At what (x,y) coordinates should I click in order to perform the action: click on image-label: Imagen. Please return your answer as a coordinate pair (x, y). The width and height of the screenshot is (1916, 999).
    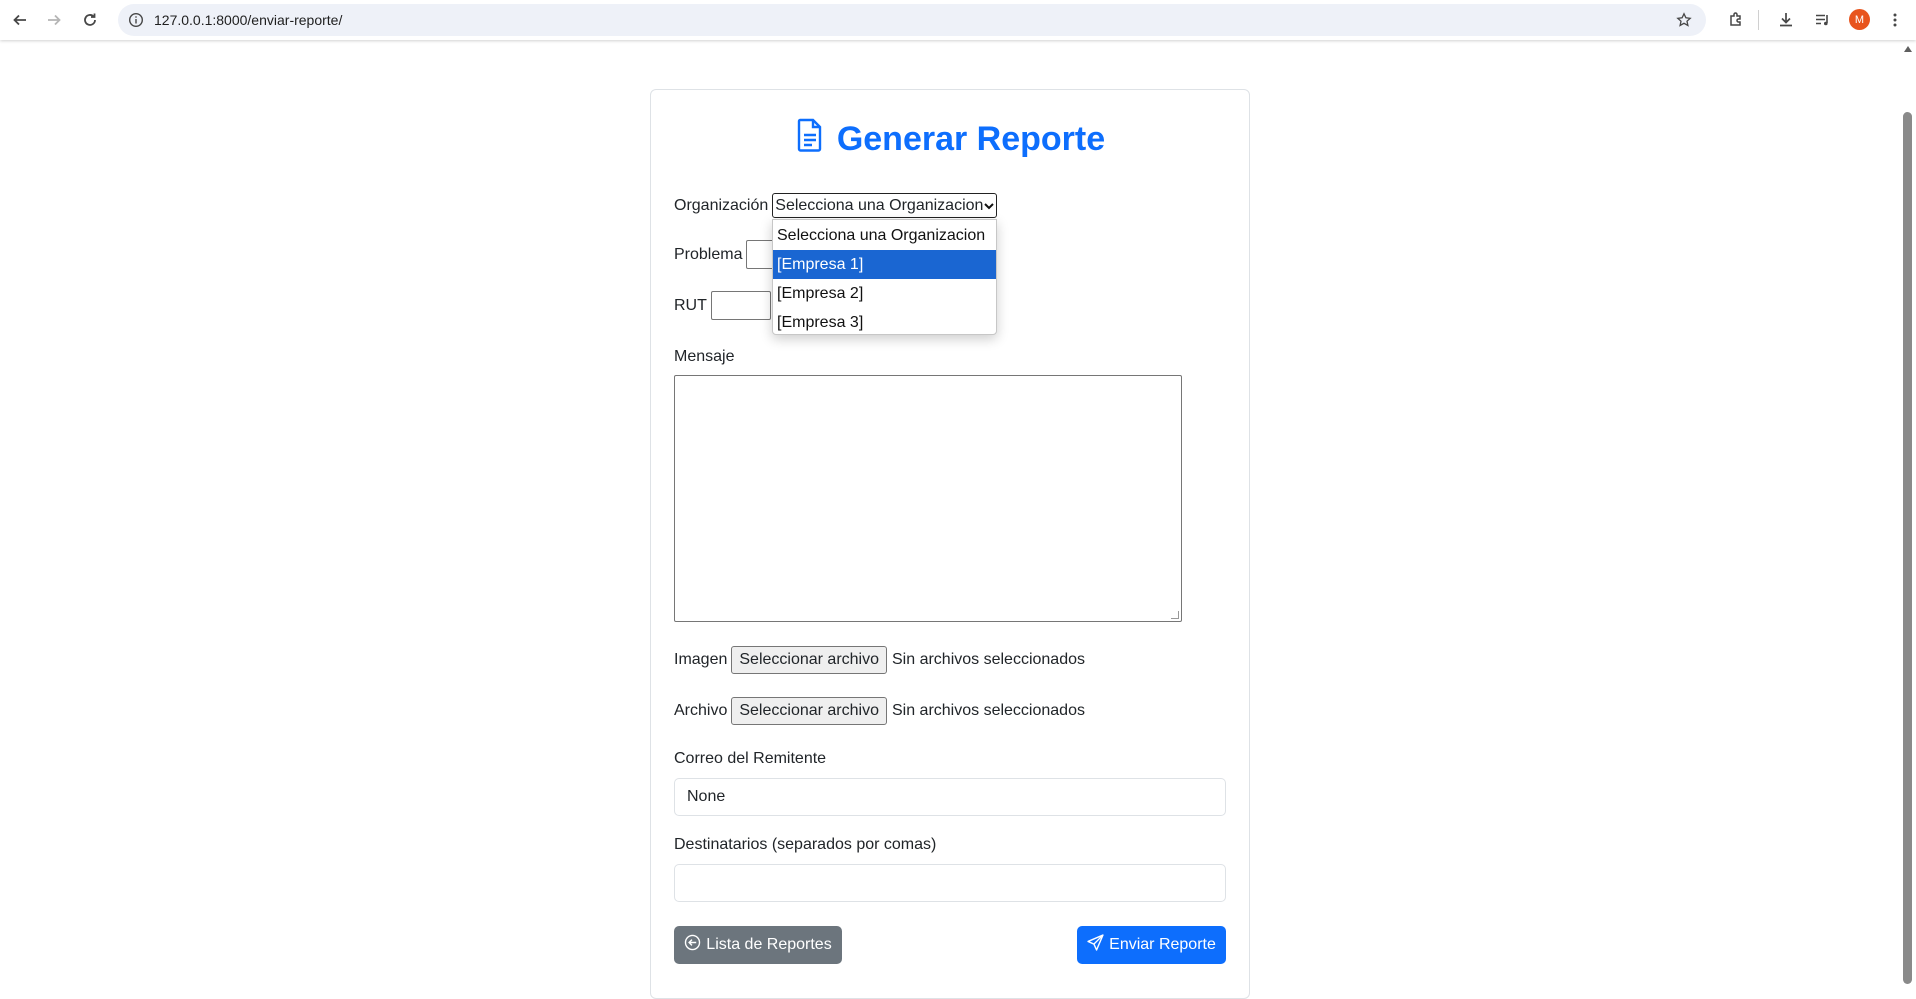
    Looking at the image, I should click on (701, 659).